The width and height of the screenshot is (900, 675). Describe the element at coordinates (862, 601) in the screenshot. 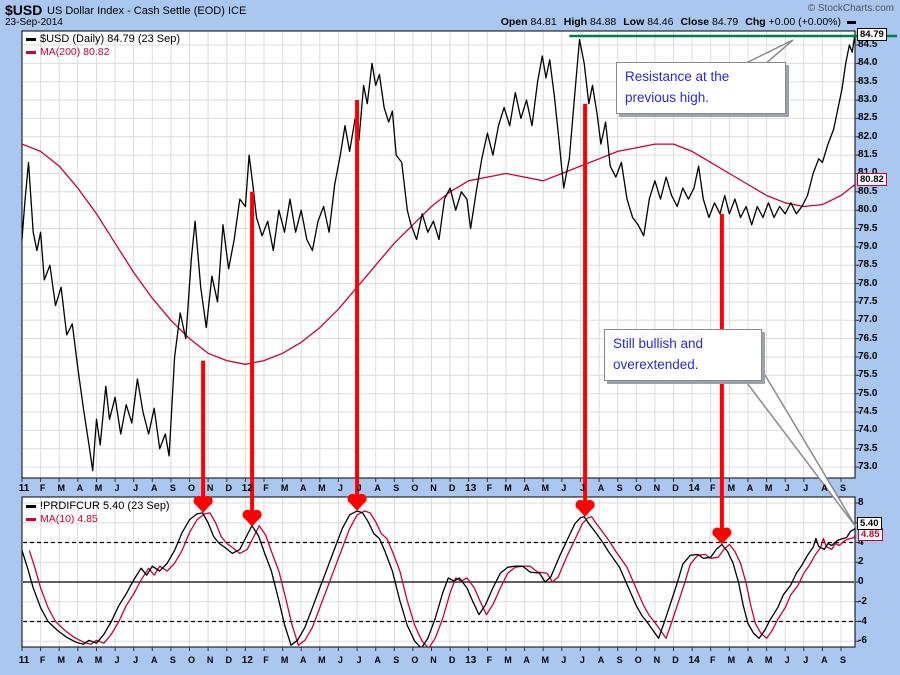

I see `lower-axis-tick-label: -2` at that location.